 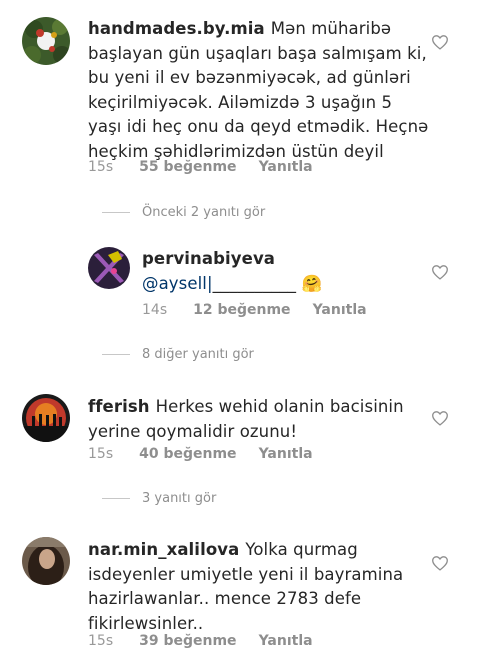 I want to click on comment-meta: 15s 39 beğenme Yanıtla, so click(x=211, y=641).